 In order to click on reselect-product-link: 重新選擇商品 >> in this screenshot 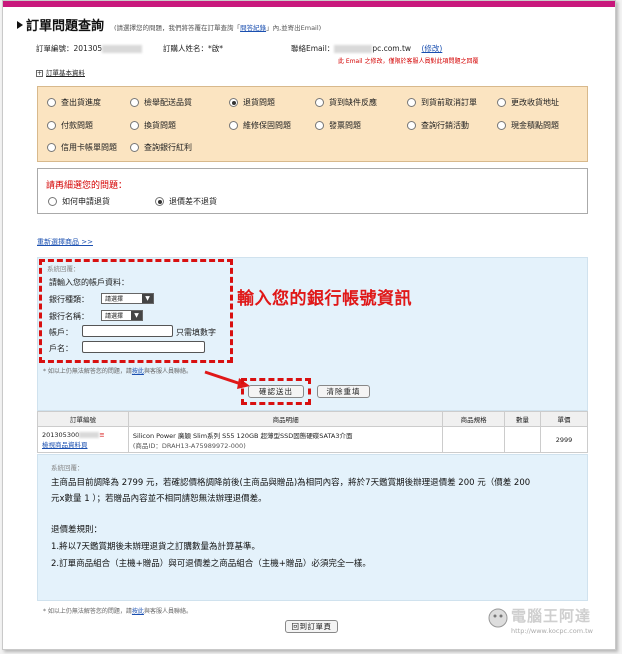, I will do `click(65, 242)`.